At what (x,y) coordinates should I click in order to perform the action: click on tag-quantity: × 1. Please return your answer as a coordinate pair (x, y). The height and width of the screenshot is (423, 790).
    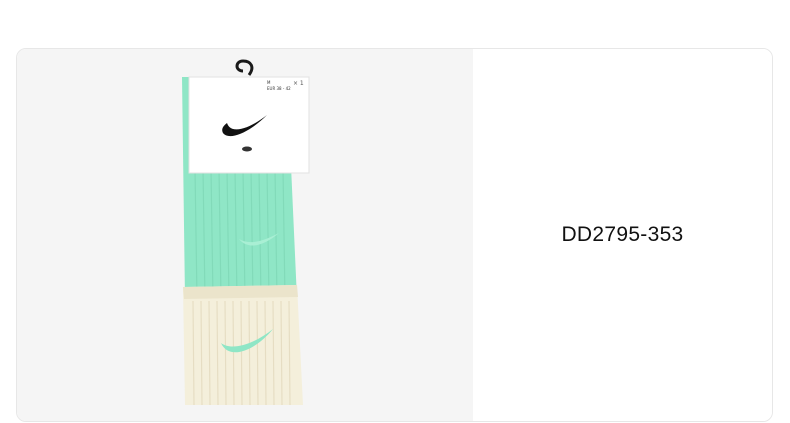
    Looking at the image, I should click on (298, 83).